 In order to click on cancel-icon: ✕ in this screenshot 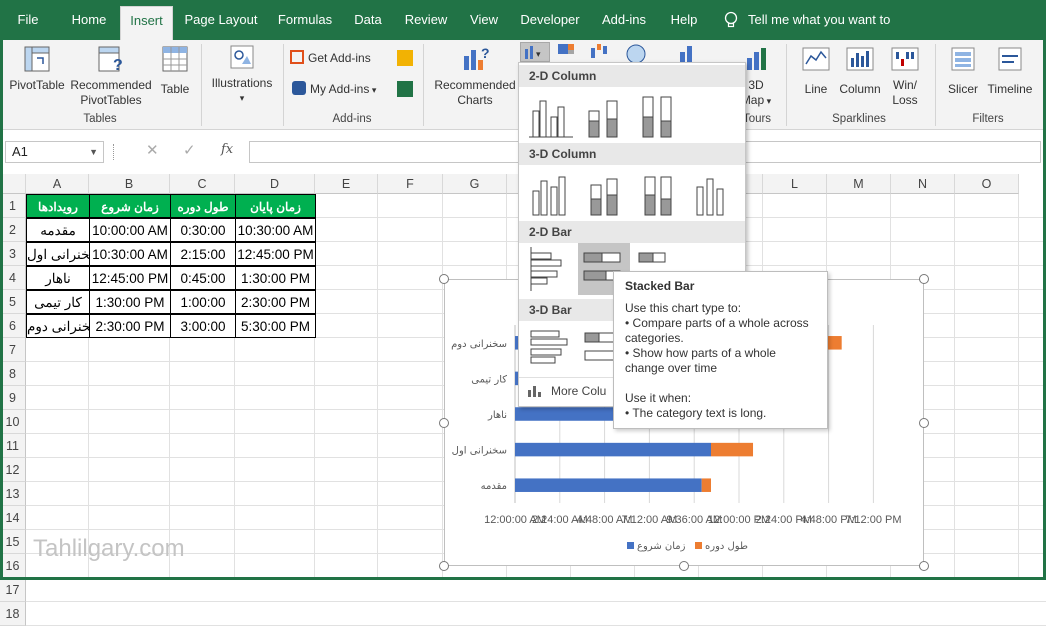, I will do `click(152, 150)`.